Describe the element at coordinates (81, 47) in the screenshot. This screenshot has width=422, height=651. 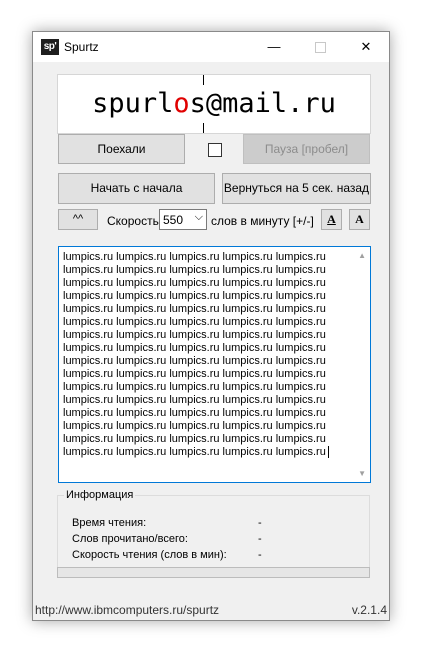
I see `window-title: Spurtz` at that location.